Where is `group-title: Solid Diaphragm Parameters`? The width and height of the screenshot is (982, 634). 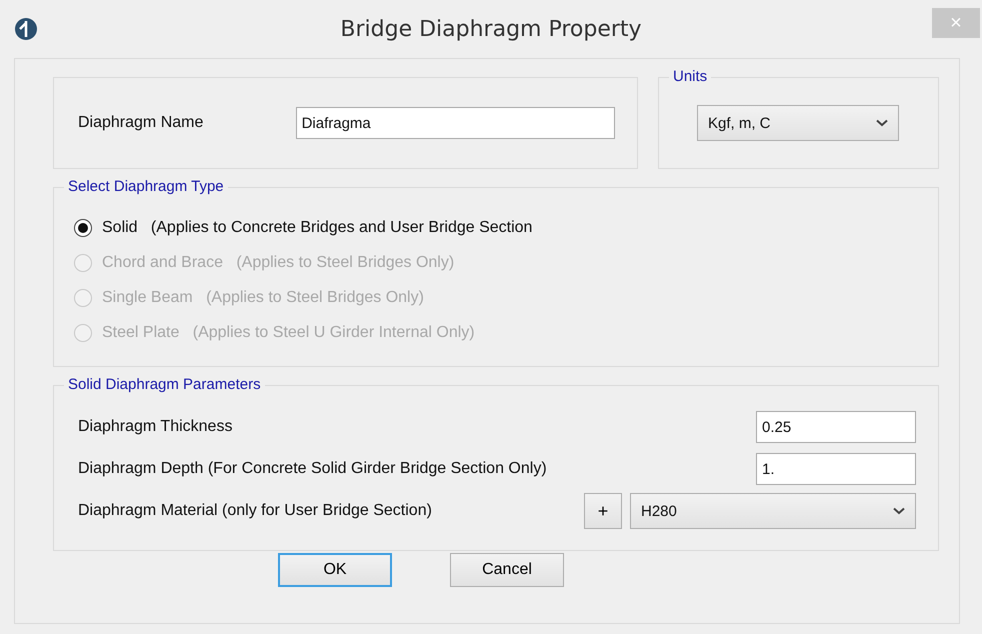 group-title: Solid Diaphragm Parameters is located at coordinates (164, 384).